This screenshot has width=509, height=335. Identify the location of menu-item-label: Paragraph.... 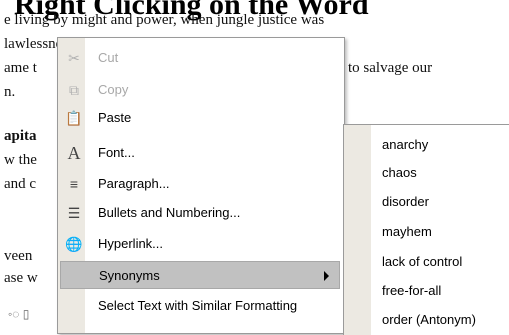
(134, 183).